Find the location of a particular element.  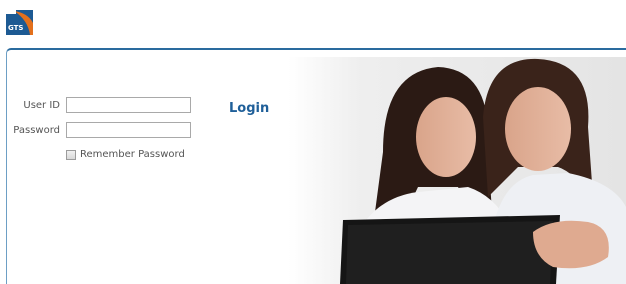

gts-logo: GTS is located at coordinates (19, 22).